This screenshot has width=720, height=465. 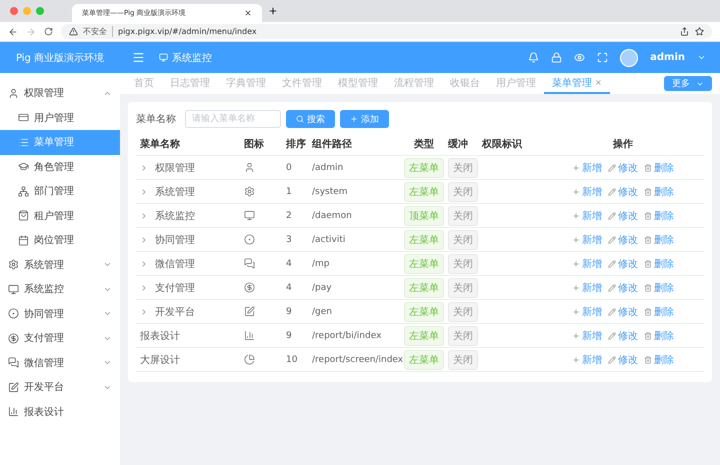 What do you see at coordinates (60, 362) in the screenshot?
I see `sidebar-item: 微信管理` at bounding box center [60, 362].